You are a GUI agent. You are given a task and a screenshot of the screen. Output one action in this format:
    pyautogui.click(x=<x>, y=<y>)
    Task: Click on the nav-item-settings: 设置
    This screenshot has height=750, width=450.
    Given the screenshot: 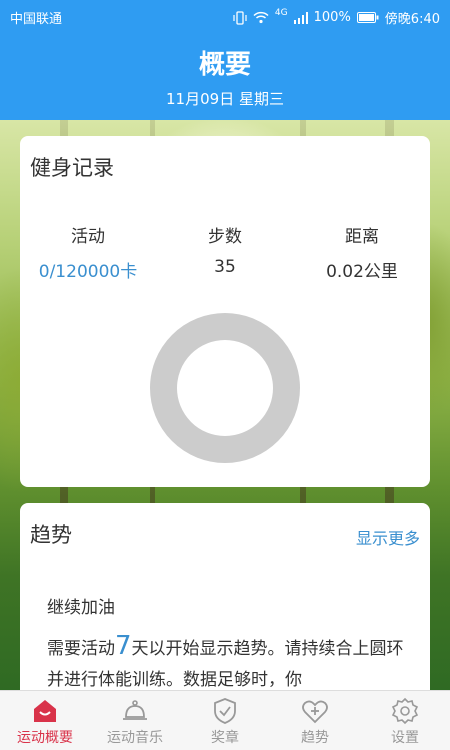 What is the action you would take?
    pyautogui.click(x=405, y=720)
    